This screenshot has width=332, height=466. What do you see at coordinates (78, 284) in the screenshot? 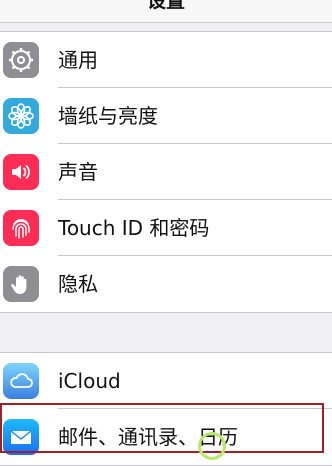
I see `settings-row-label: 隐私` at bounding box center [78, 284].